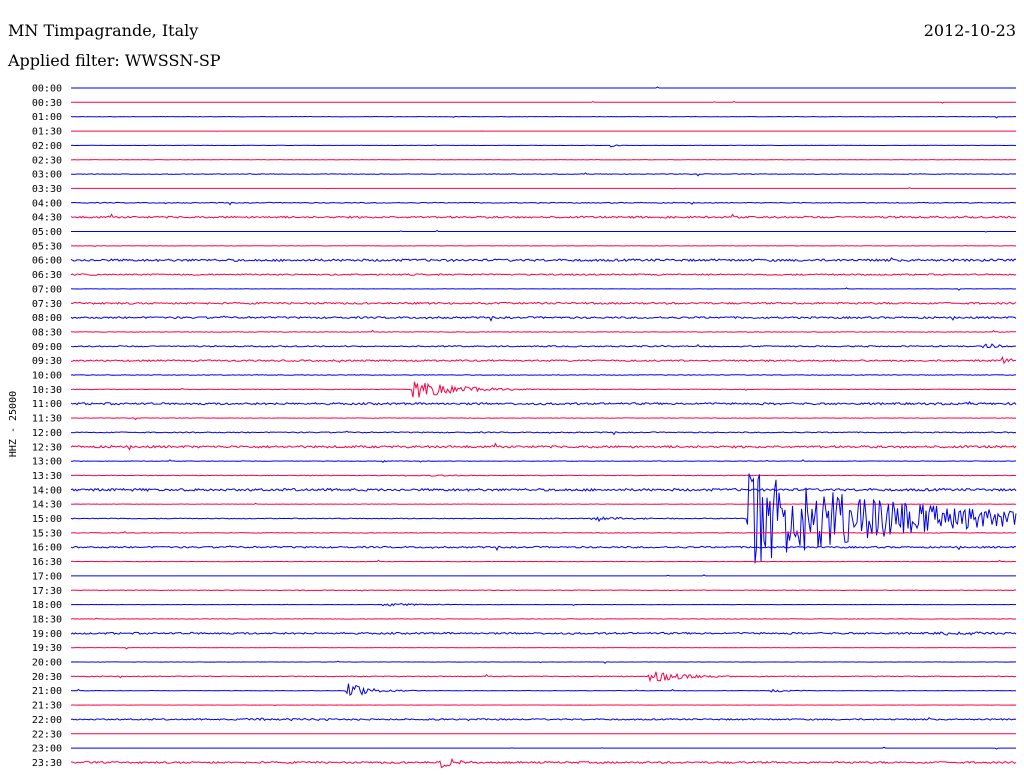 Image resolution: width=1024 pixels, height=780 pixels. I want to click on time-label: 09:00, so click(47, 347).